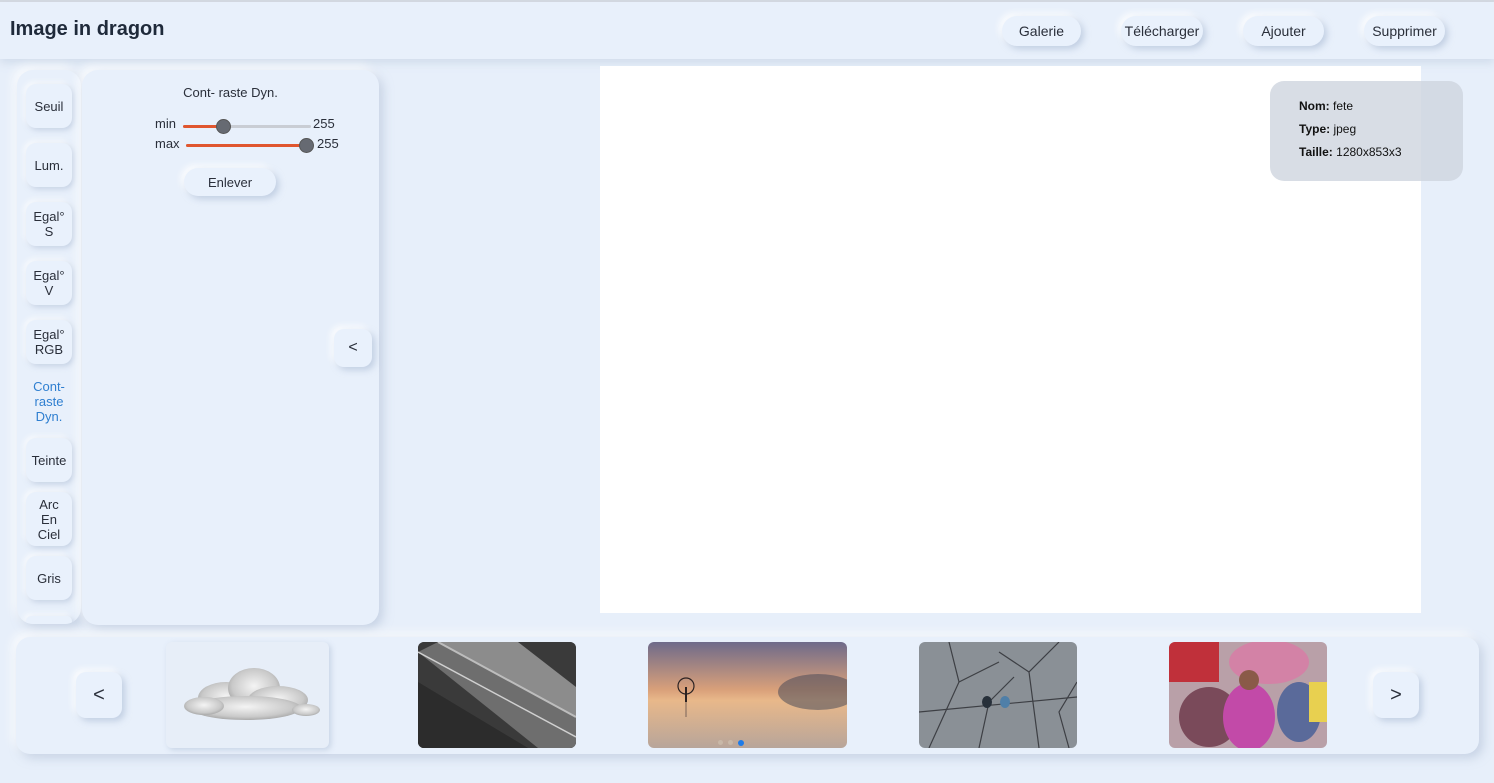 The image size is (1494, 783). Describe the element at coordinates (306, 145) in the screenshot. I see `max-slider-thumb` at that location.